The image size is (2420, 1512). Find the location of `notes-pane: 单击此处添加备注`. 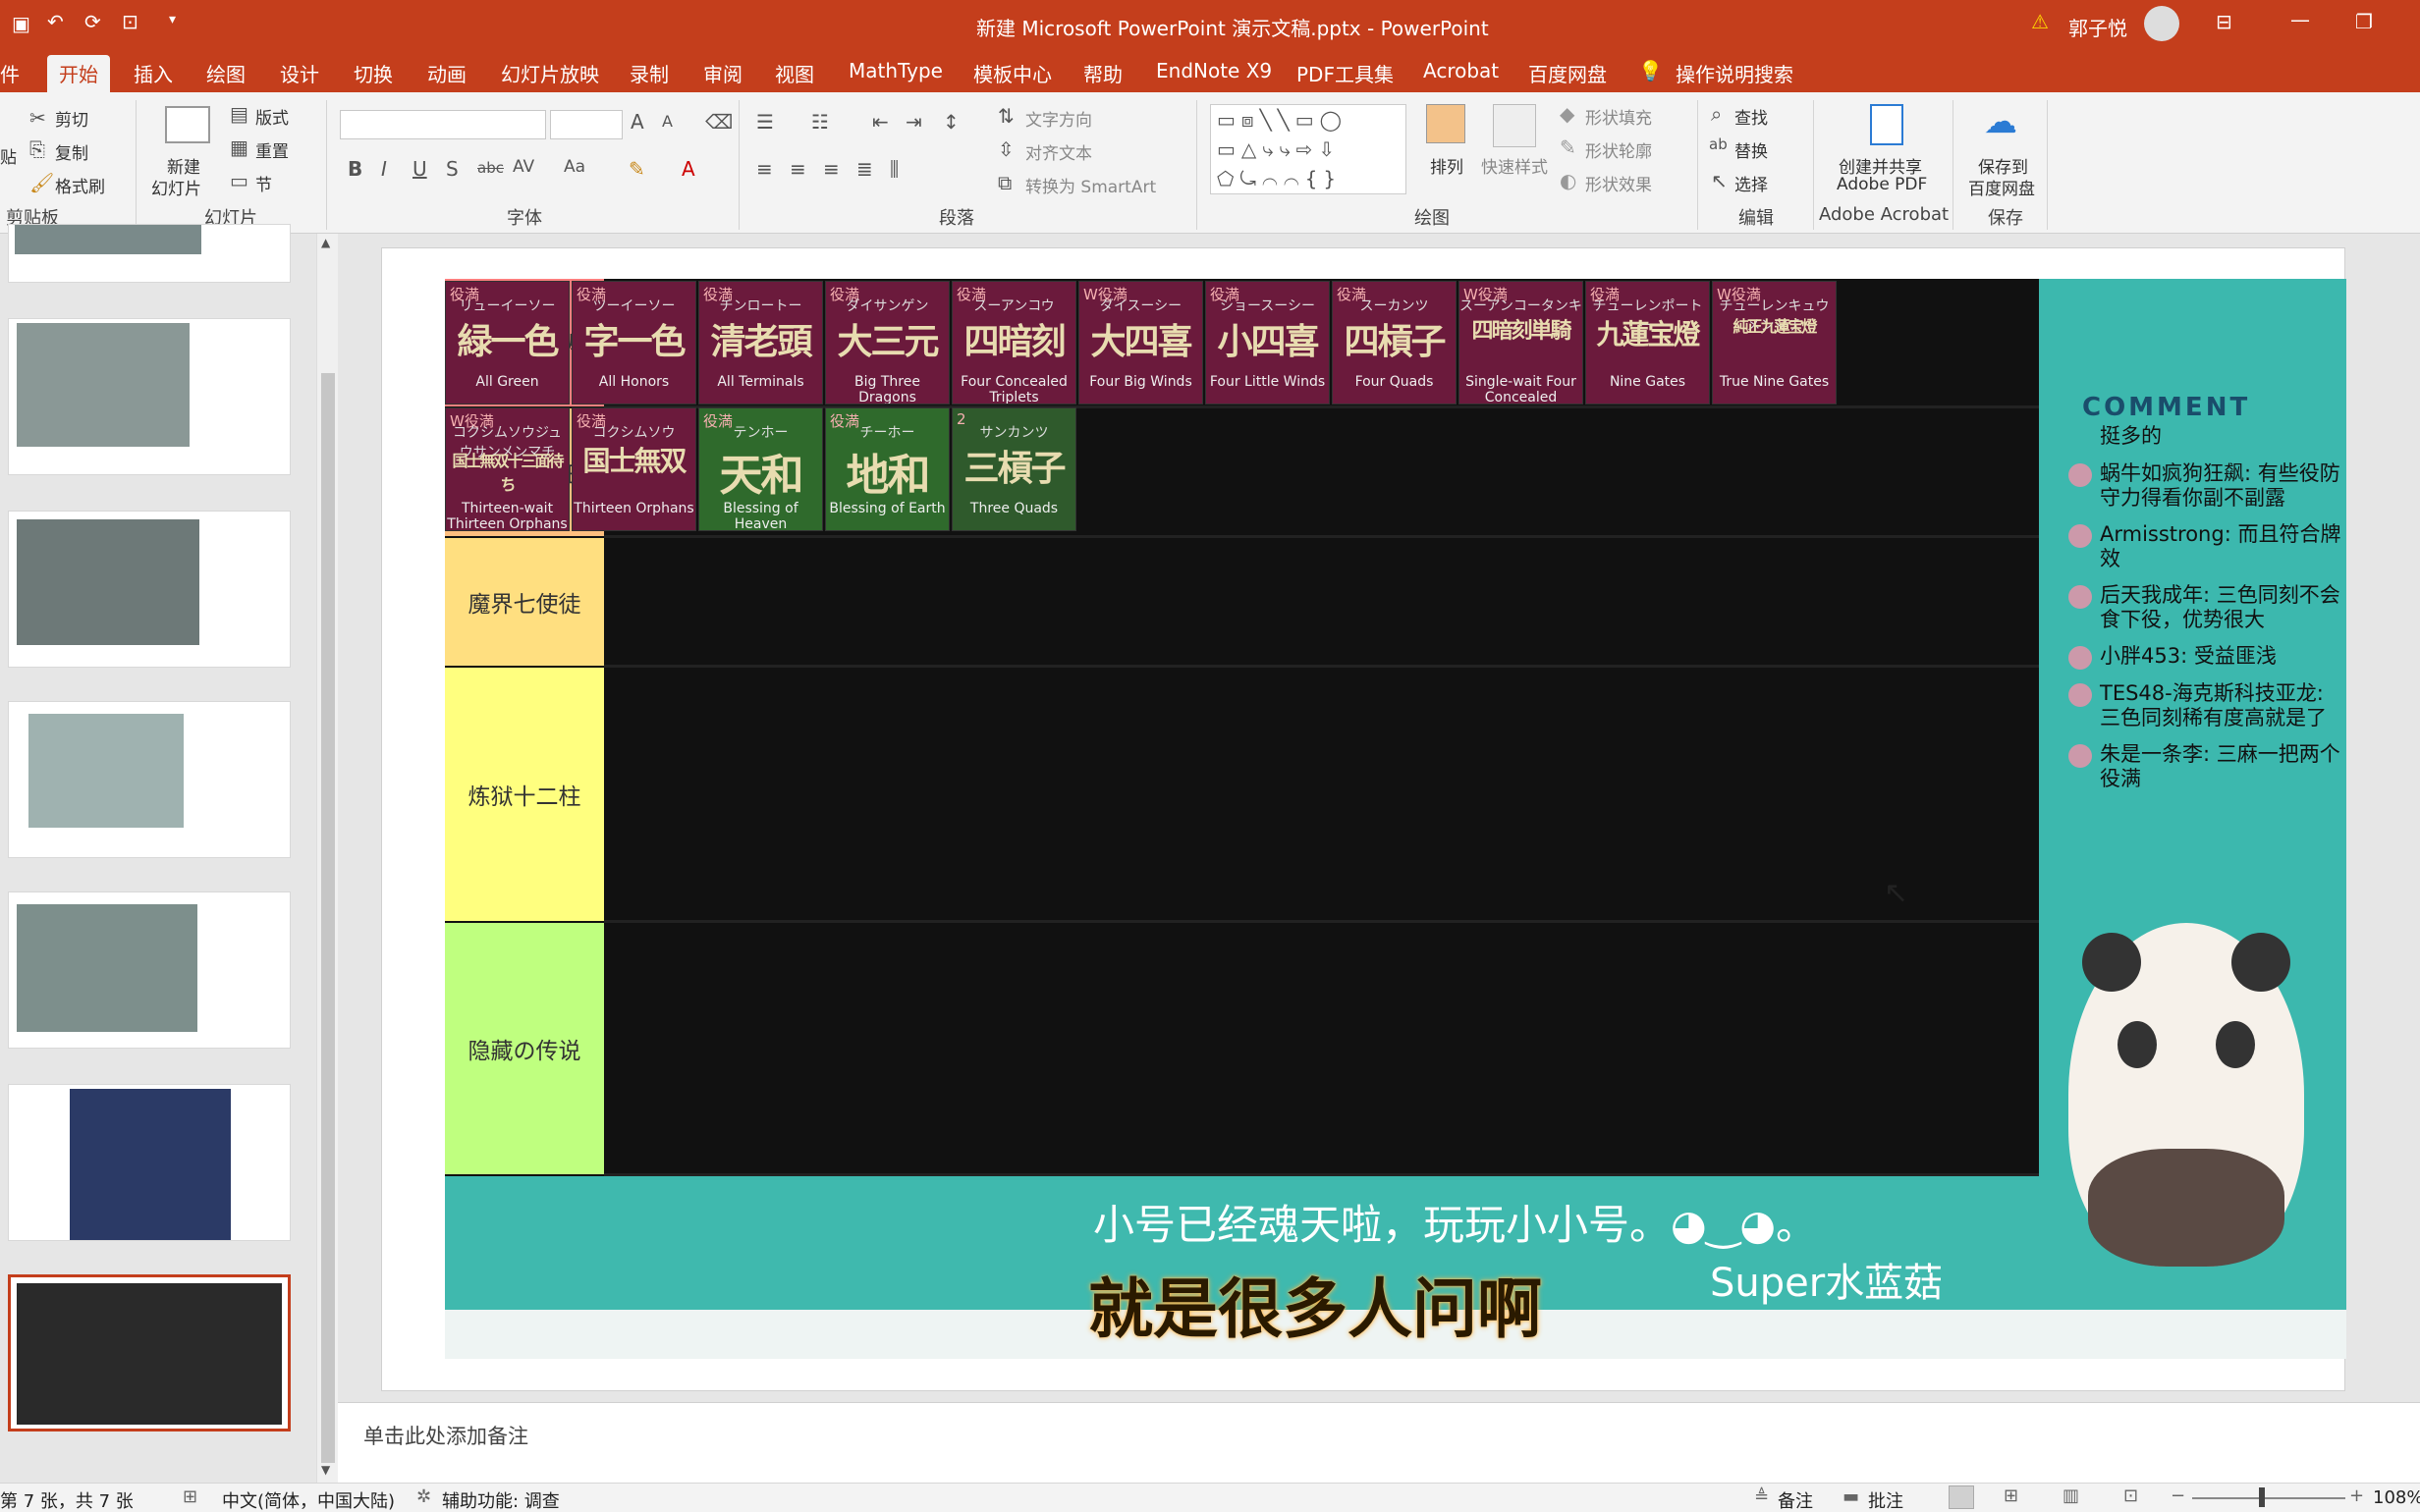

notes-pane: 单击此处添加备注 is located at coordinates (1379, 1442).